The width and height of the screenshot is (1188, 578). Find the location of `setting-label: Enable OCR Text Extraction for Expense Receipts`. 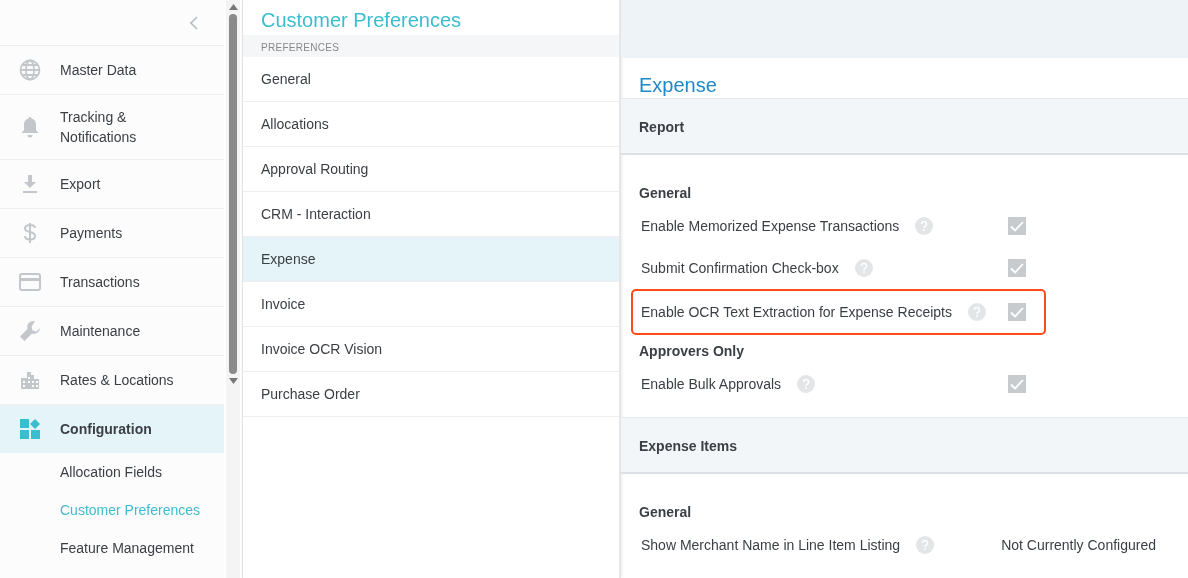

setting-label: Enable OCR Text Extraction for Expense Receipts is located at coordinates (796, 312).